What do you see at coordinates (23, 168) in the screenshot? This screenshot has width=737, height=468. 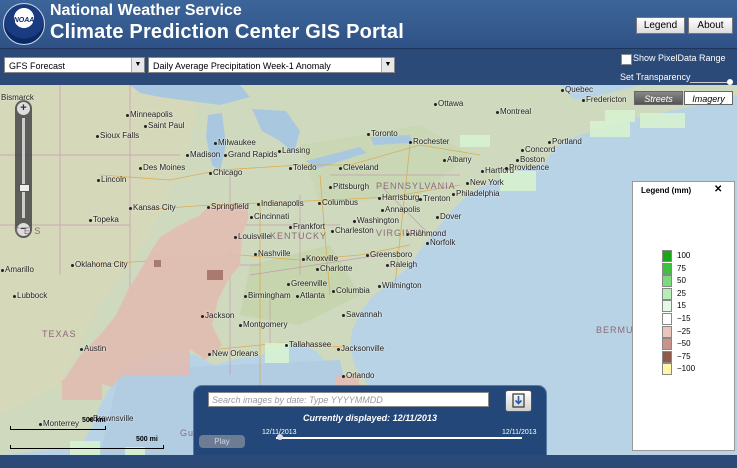 I see `zoom-slider-track` at bounding box center [23, 168].